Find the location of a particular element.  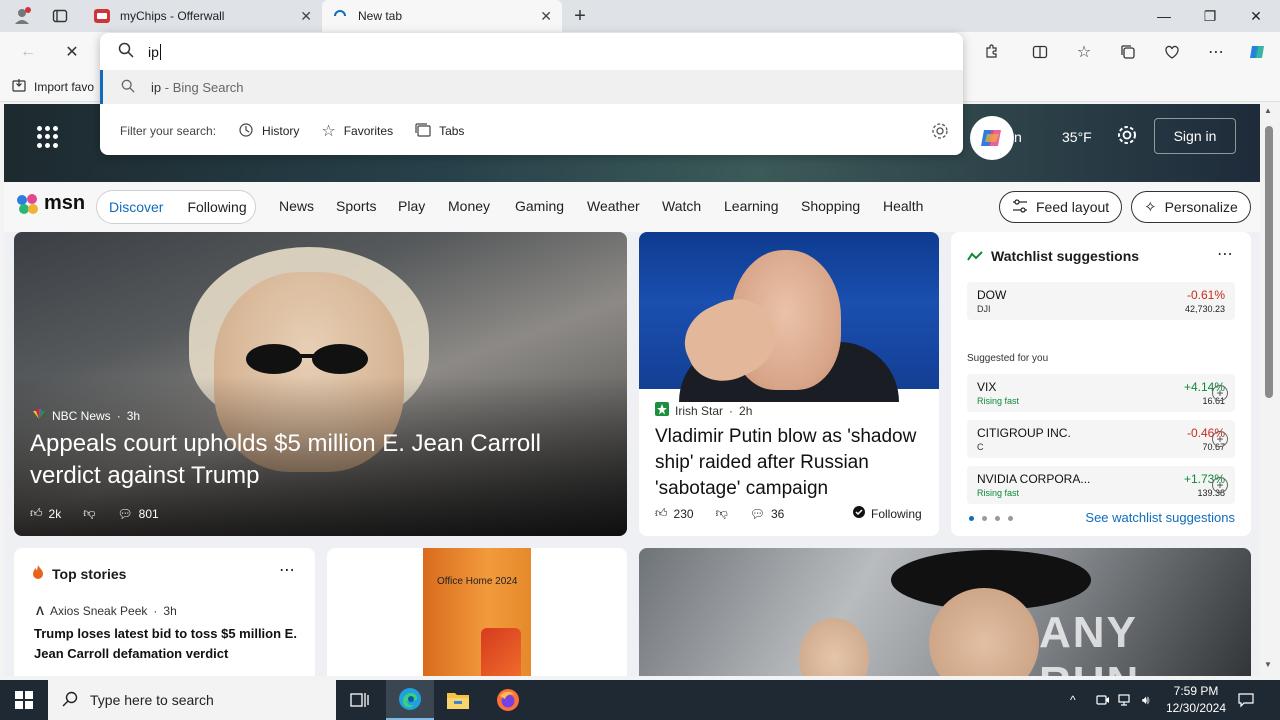

stock-row-citigroup: CITIGROUP INC. C -0.46% 70.67 is located at coordinates (1101, 439).